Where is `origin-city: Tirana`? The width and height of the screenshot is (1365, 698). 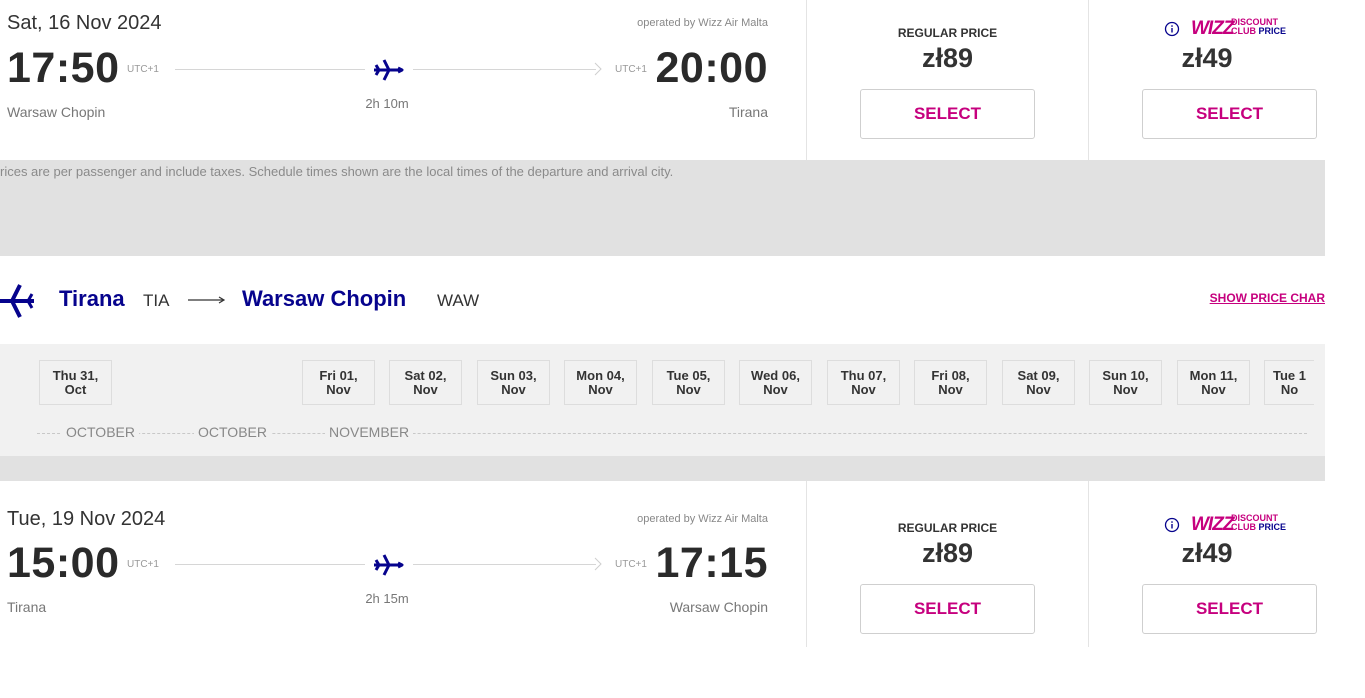 origin-city: Tirana is located at coordinates (92, 298).